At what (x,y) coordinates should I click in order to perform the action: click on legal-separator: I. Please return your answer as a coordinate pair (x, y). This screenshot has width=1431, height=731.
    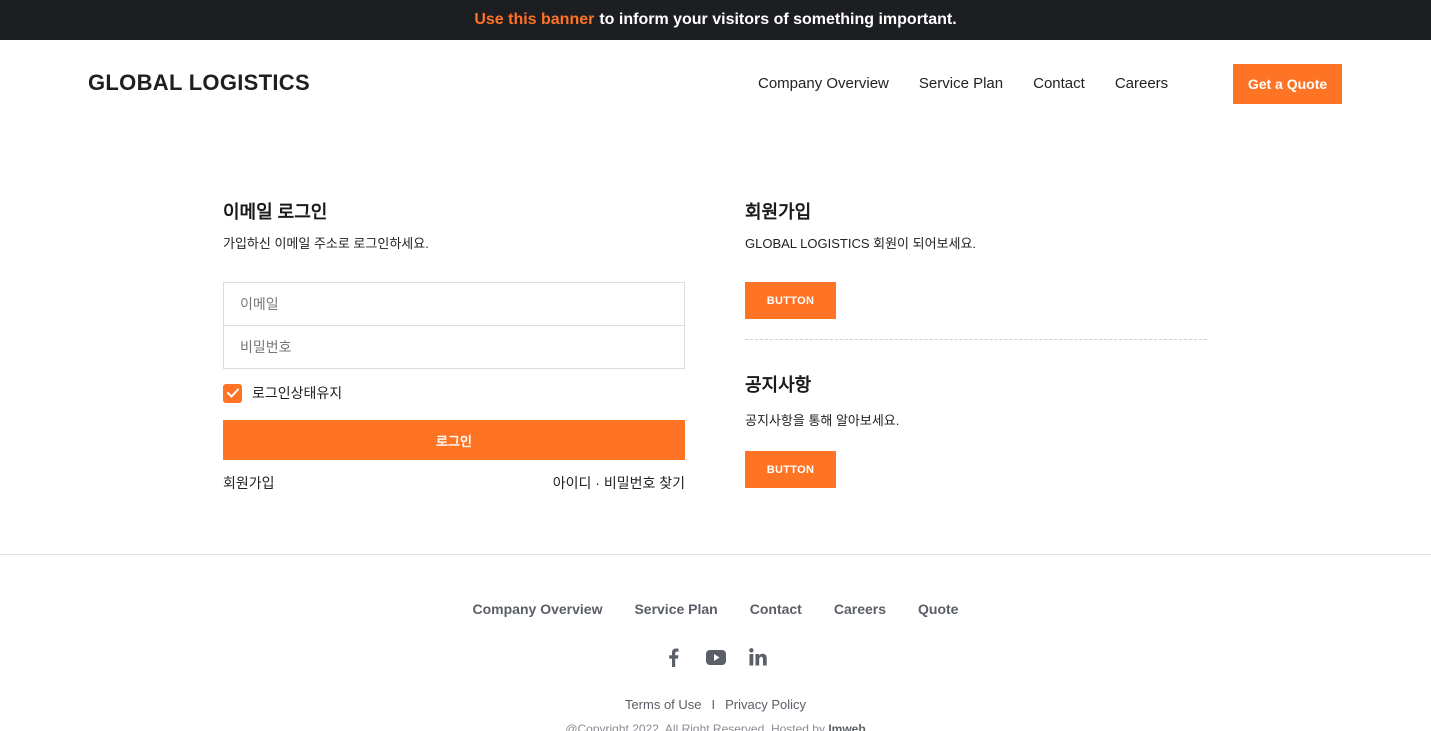
    Looking at the image, I should click on (713, 704).